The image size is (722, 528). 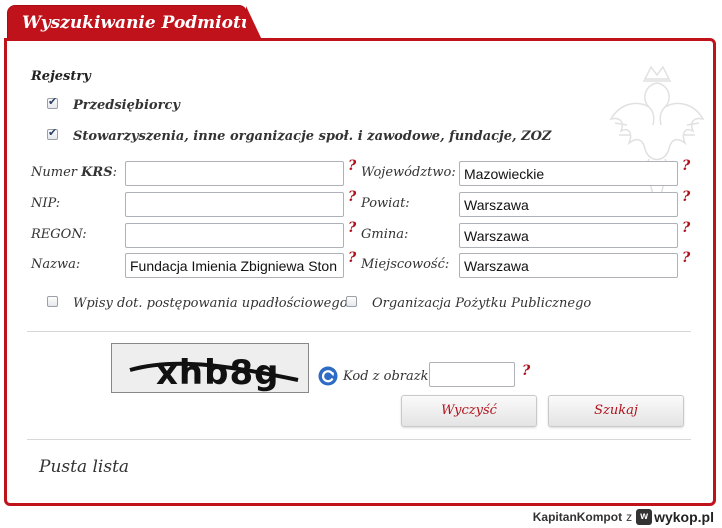 What do you see at coordinates (52, 133) in the screenshot?
I see `checkbox-stowarzyszenia` at bounding box center [52, 133].